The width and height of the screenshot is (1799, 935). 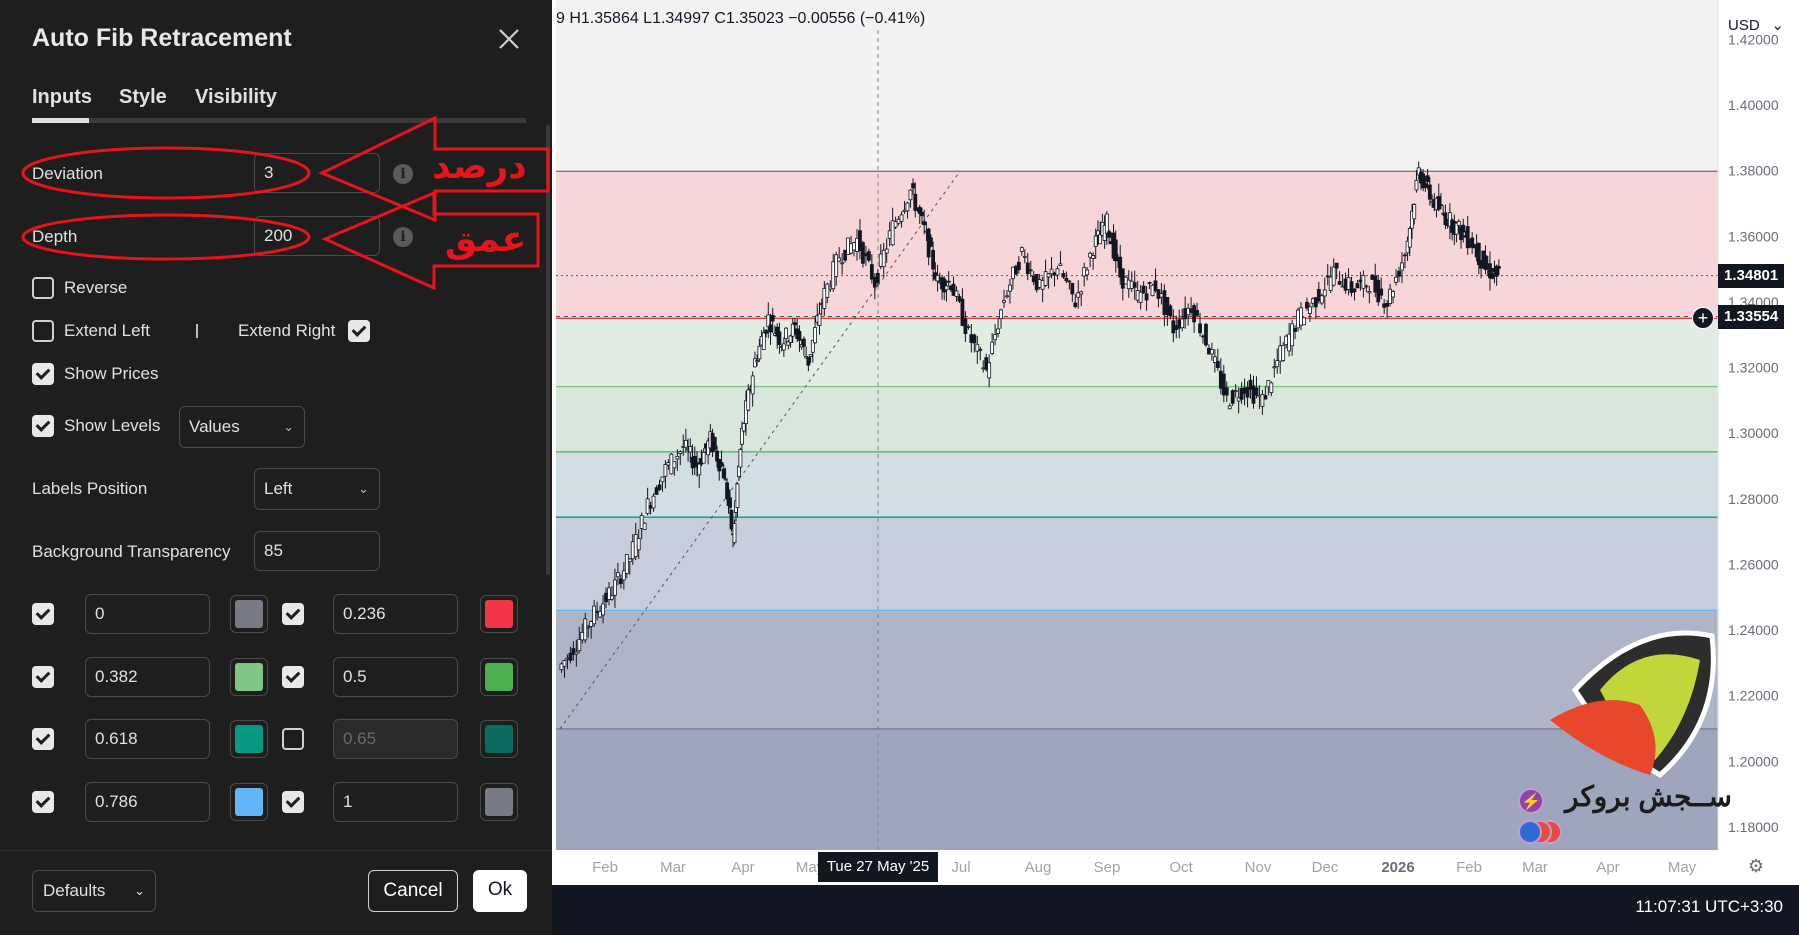 I want to click on show-prices-checkbox, so click(x=43, y=374).